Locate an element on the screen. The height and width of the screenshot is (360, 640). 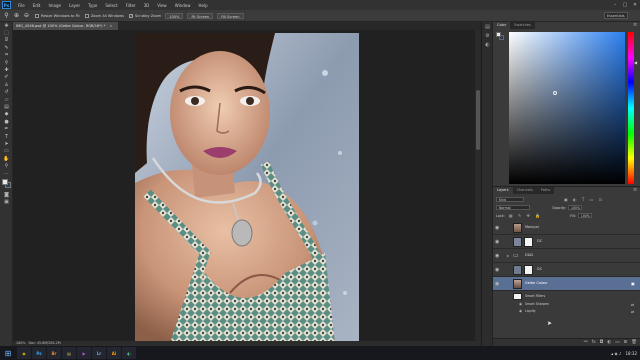
hue-slider-handle-icon: ◀ is located at coordinates (635, 62).